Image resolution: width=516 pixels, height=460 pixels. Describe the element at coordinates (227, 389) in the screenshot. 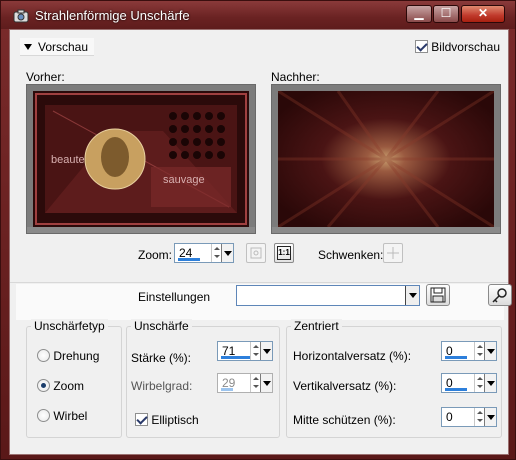

I see `twist-slider-fill` at that location.